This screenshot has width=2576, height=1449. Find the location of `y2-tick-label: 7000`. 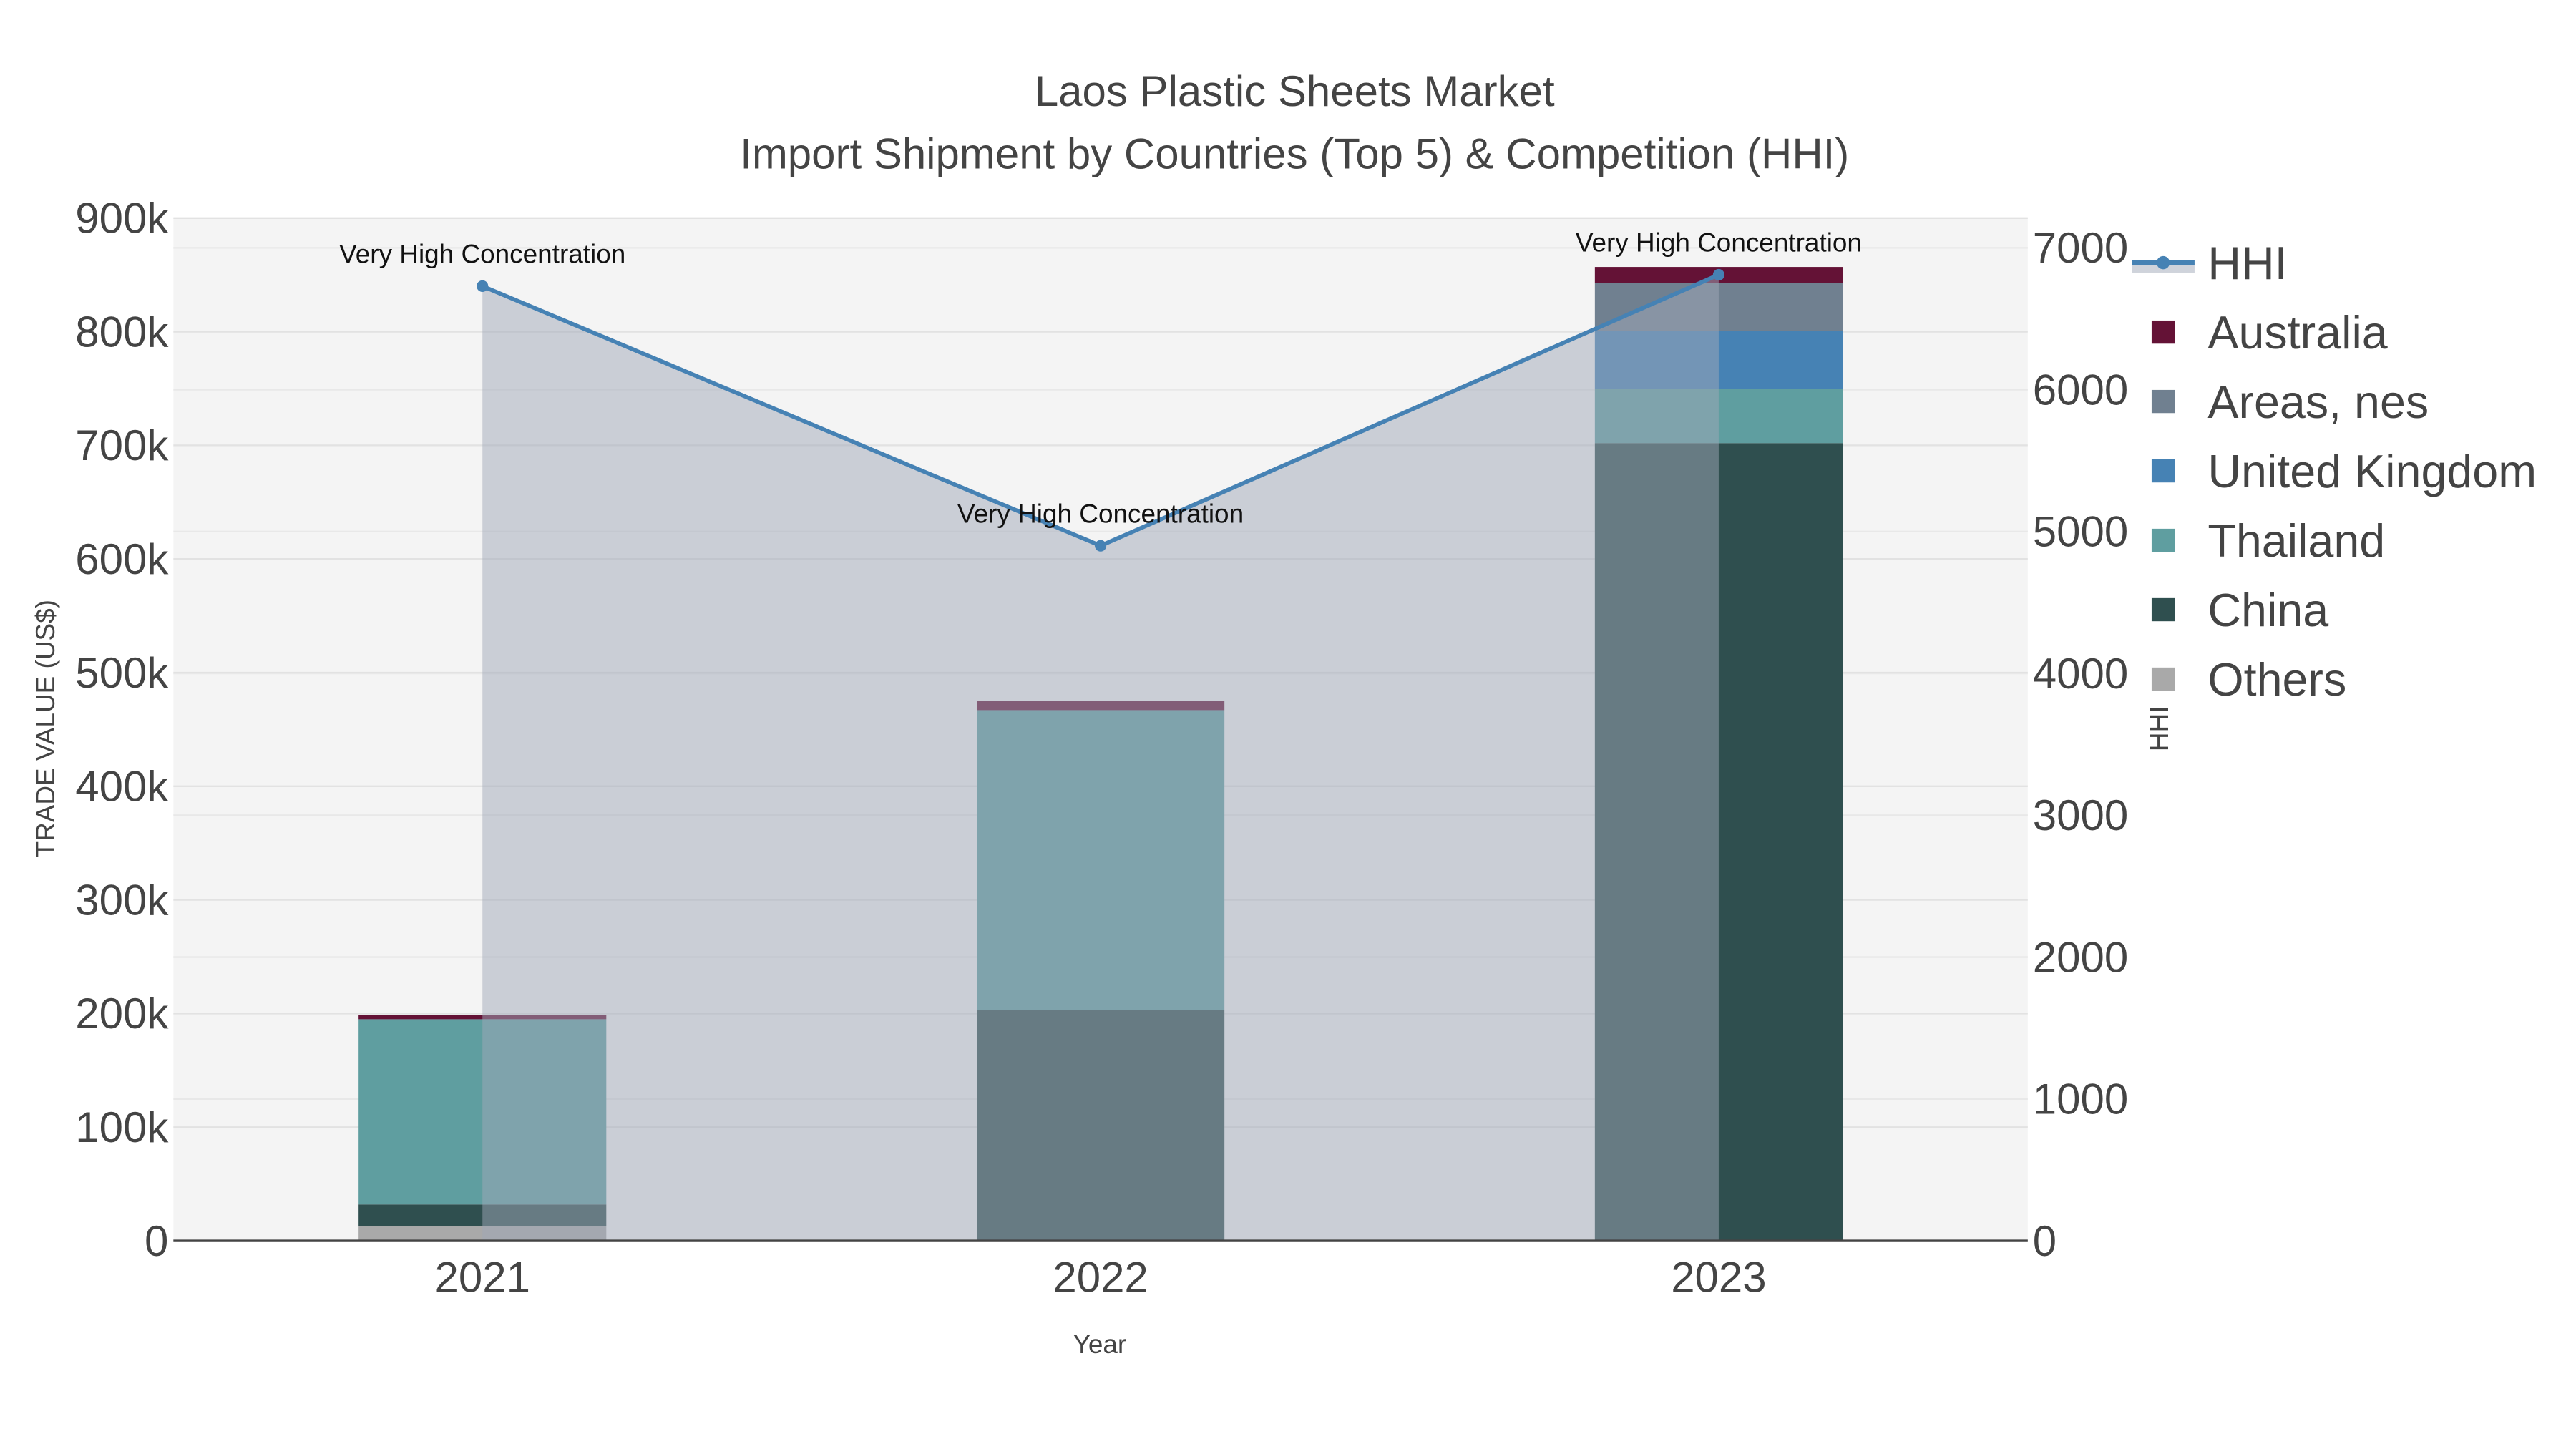

y2-tick-label: 7000 is located at coordinates (2080, 248).